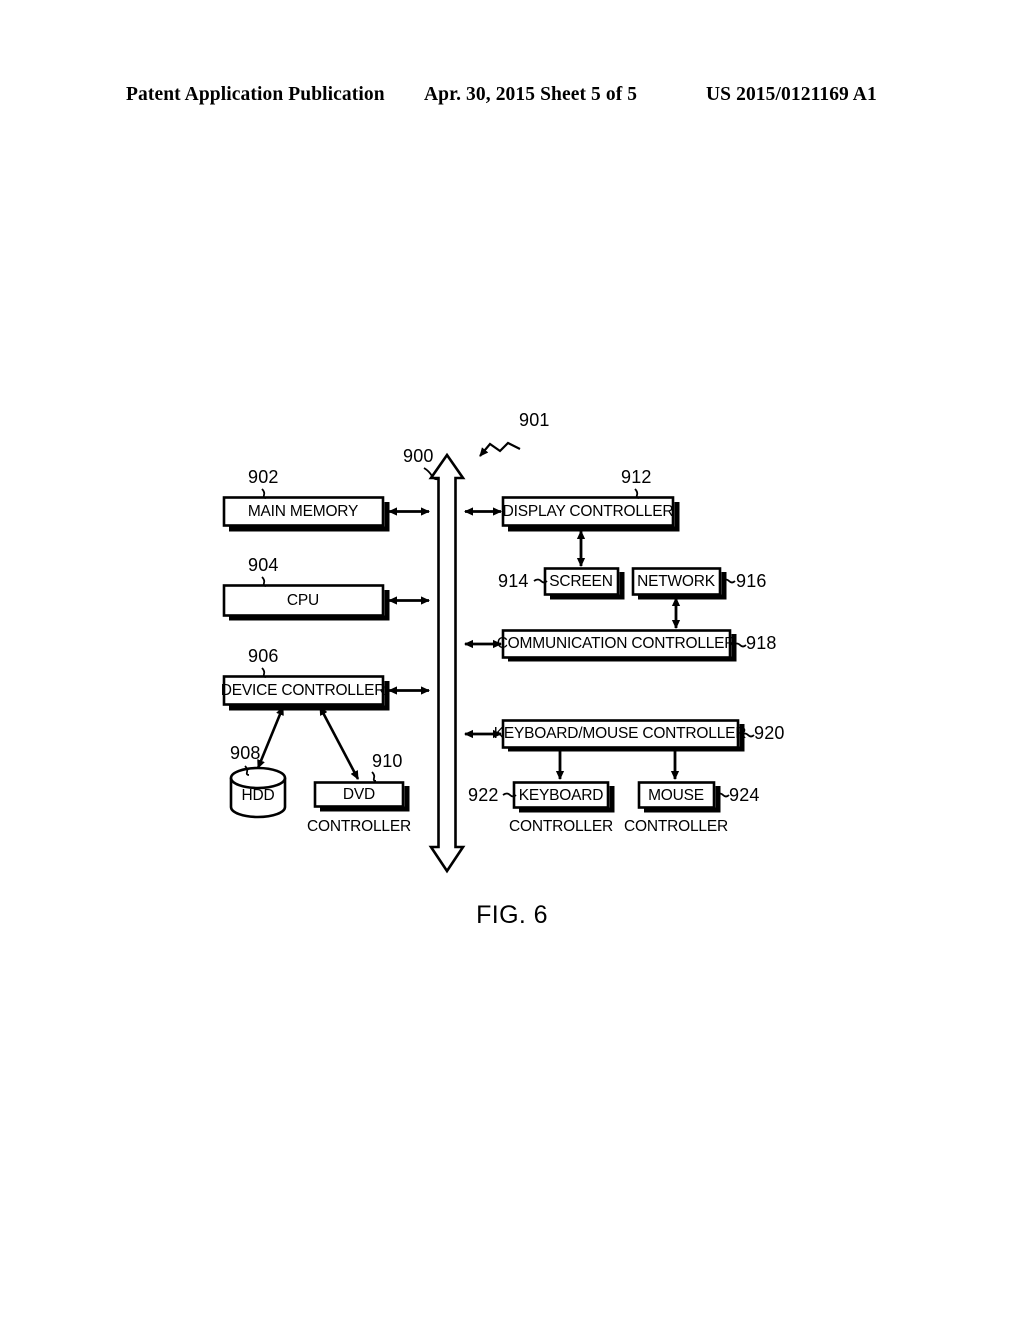 This screenshot has width=1024, height=1320. What do you see at coordinates (676, 581) in the screenshot?
I see `network-label: NETWORK` at bounding box center [676, 581].